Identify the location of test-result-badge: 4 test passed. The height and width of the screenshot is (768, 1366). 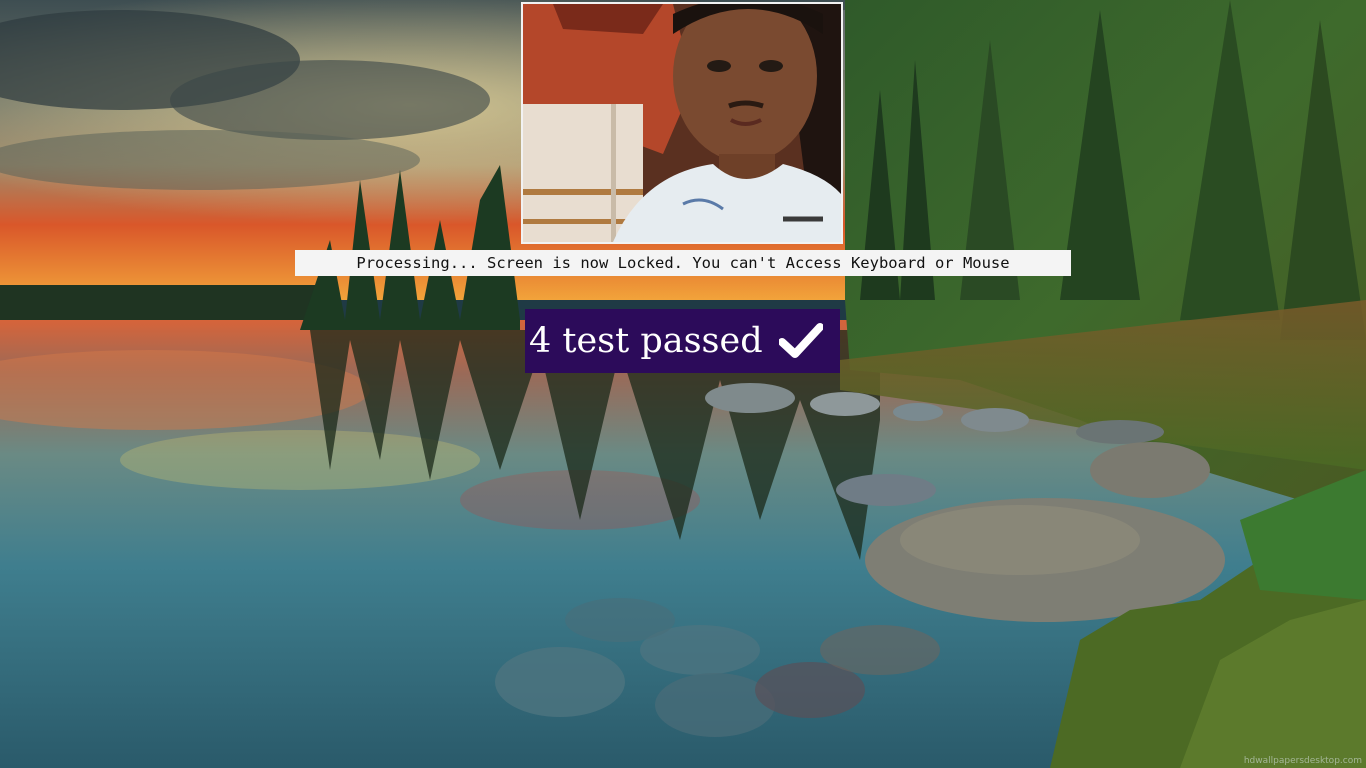
(682, 341).